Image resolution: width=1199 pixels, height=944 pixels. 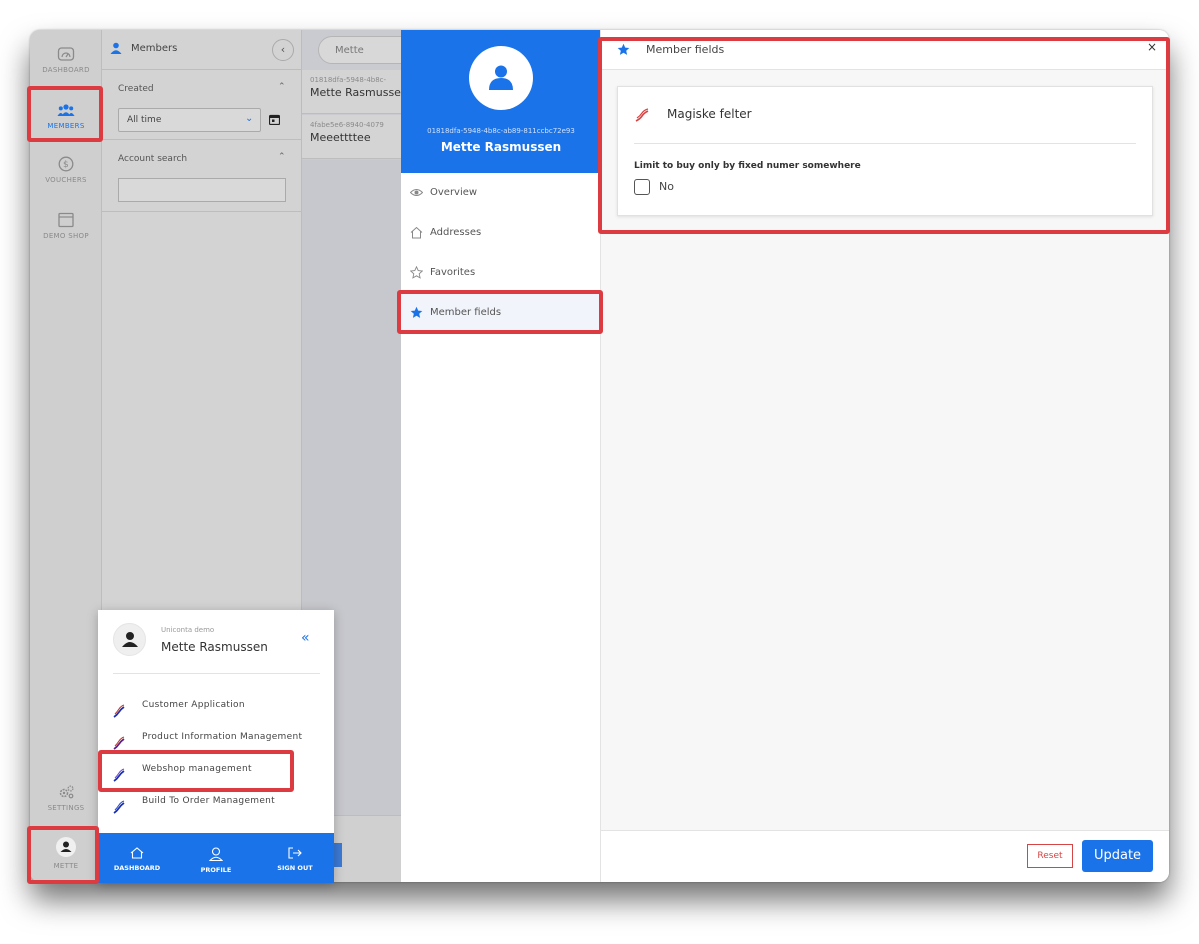 What do you see at coordinates (66, 792) in the screenshot?
I see `gears-icon` at bounding box center [66, 792].